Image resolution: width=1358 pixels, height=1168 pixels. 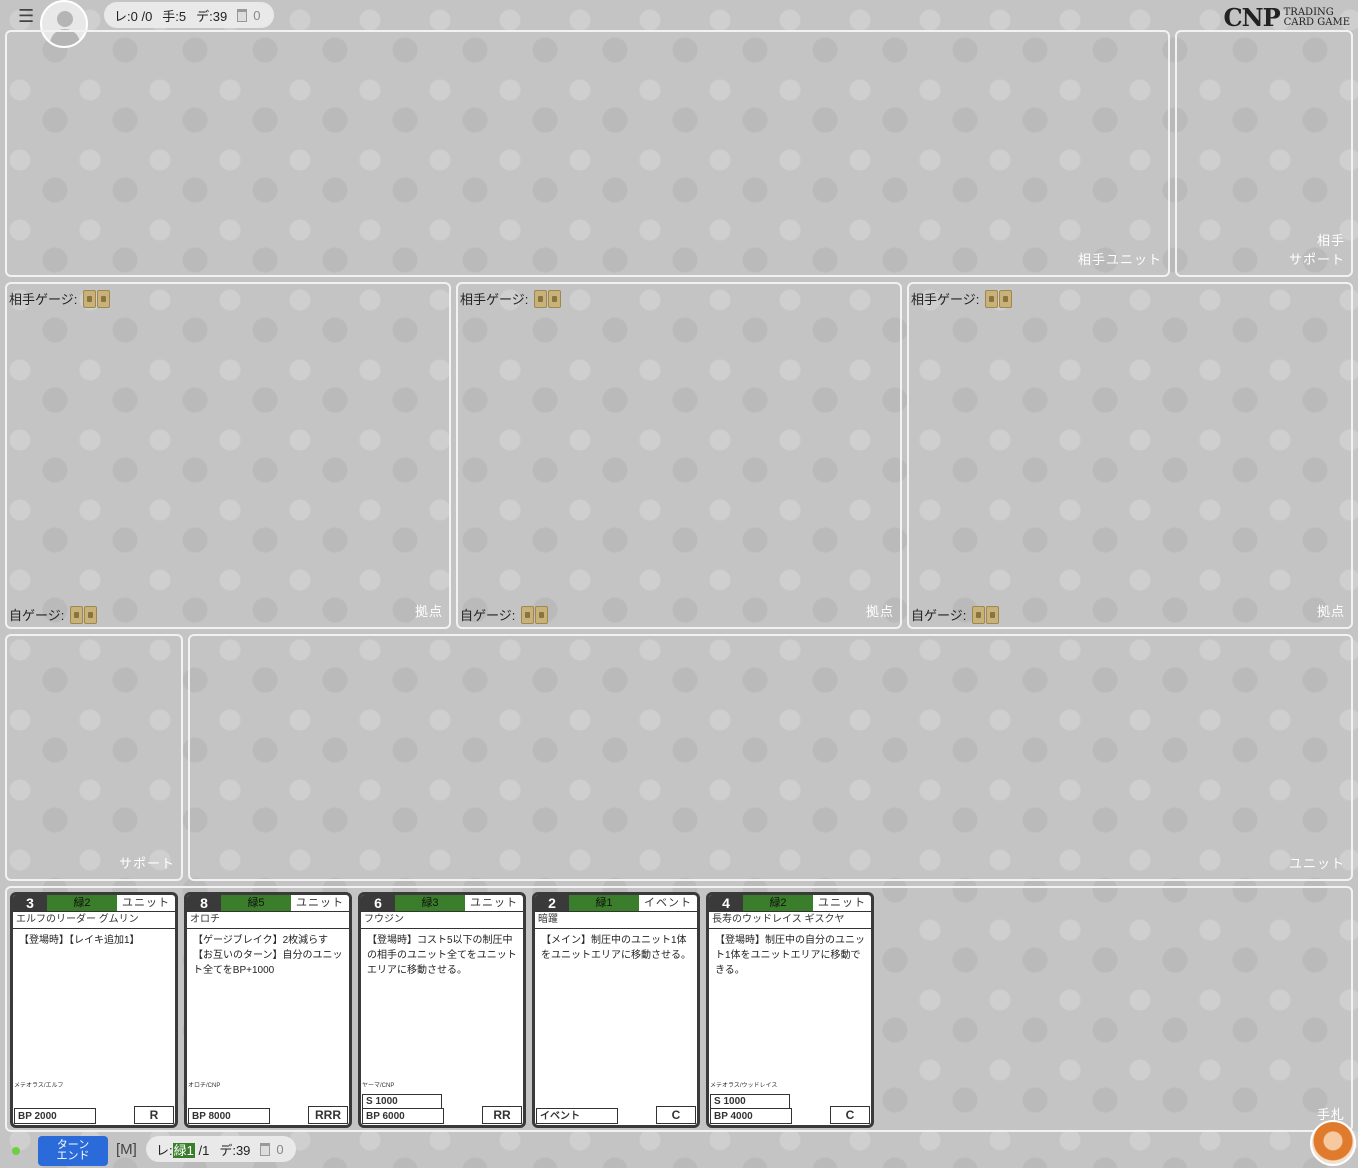 What do you see at coordinates (154, 1115) in the screenshot?
I see `card-rarity: R` at bounding box center [154, 1115].